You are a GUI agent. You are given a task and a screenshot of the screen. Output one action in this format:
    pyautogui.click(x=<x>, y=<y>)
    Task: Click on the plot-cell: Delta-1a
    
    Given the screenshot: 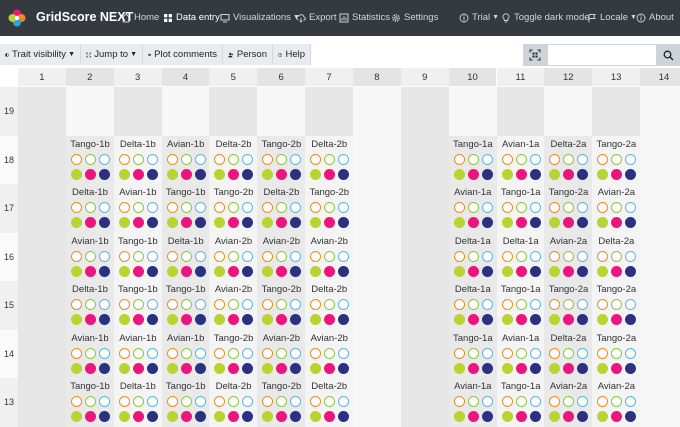 What is the action you would take?
    pyautogui.click(x=521, y=257)
    